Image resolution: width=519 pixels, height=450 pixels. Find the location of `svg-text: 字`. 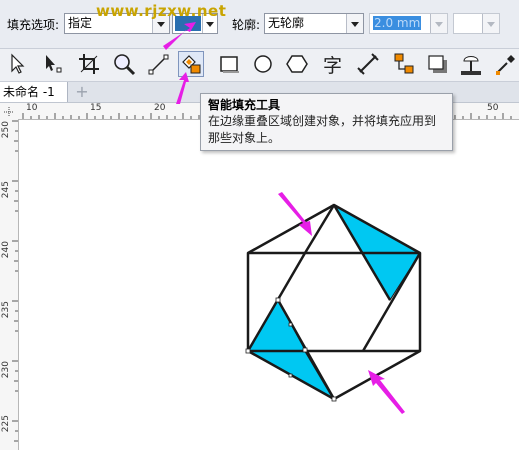

svg-text: 字 is located at coordinates (332, 66).